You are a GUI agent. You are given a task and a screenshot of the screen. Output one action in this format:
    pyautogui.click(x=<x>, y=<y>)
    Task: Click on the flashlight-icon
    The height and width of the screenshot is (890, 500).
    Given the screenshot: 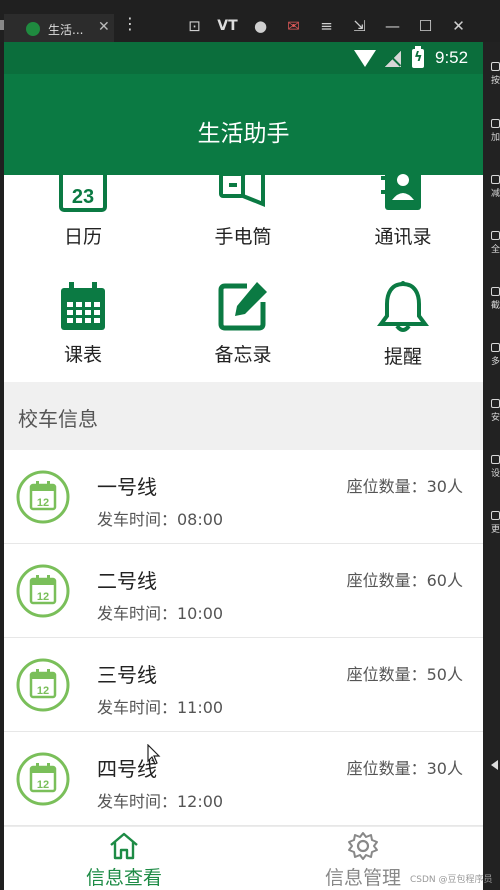 What is the action you would take?
    pyautogui.click(x=242, y=189)
    